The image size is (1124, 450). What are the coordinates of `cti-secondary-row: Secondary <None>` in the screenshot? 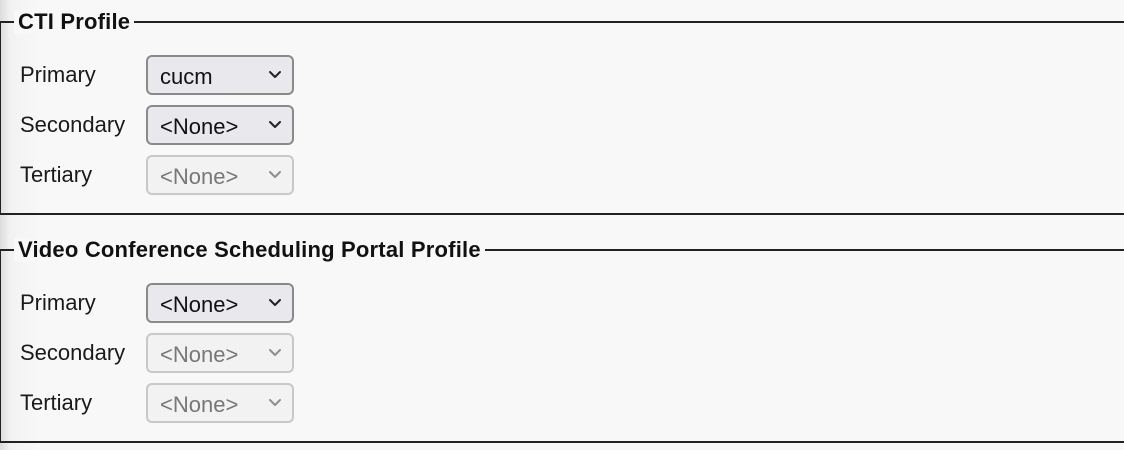 It's located at (220, 125).